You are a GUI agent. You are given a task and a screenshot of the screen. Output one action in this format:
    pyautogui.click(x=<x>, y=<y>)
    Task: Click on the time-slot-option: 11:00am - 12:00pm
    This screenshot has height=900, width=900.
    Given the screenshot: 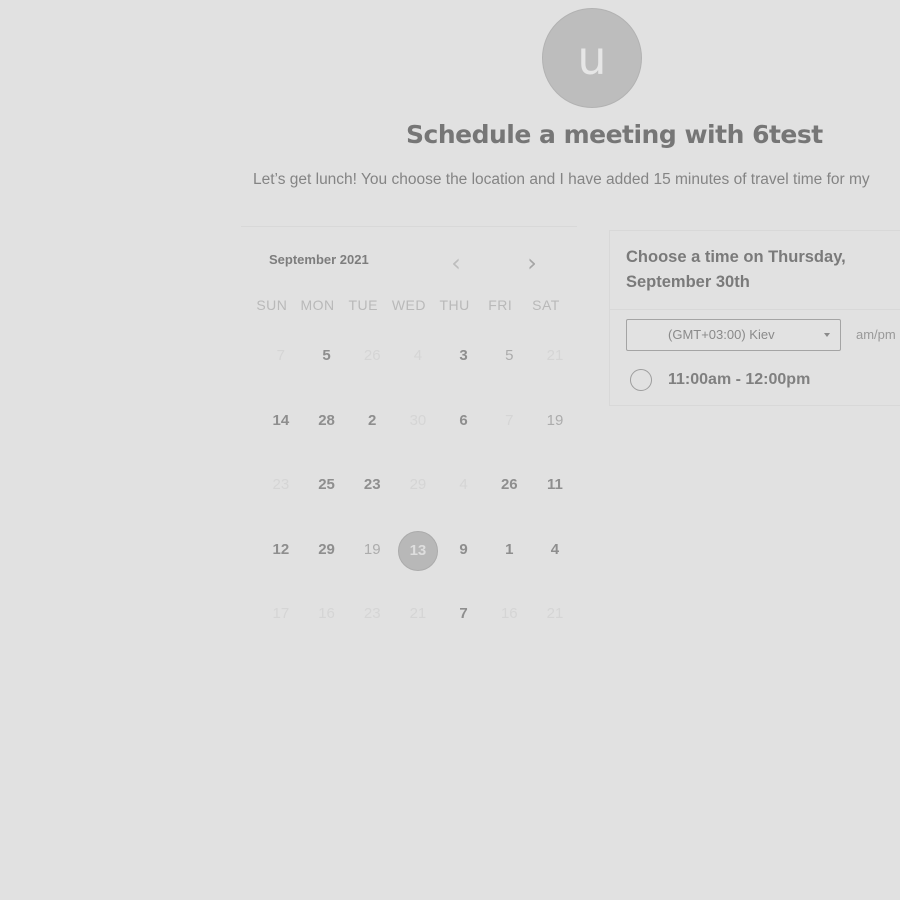 What is the action you would take?
    pyautogui.click(x=720, y=380)
    